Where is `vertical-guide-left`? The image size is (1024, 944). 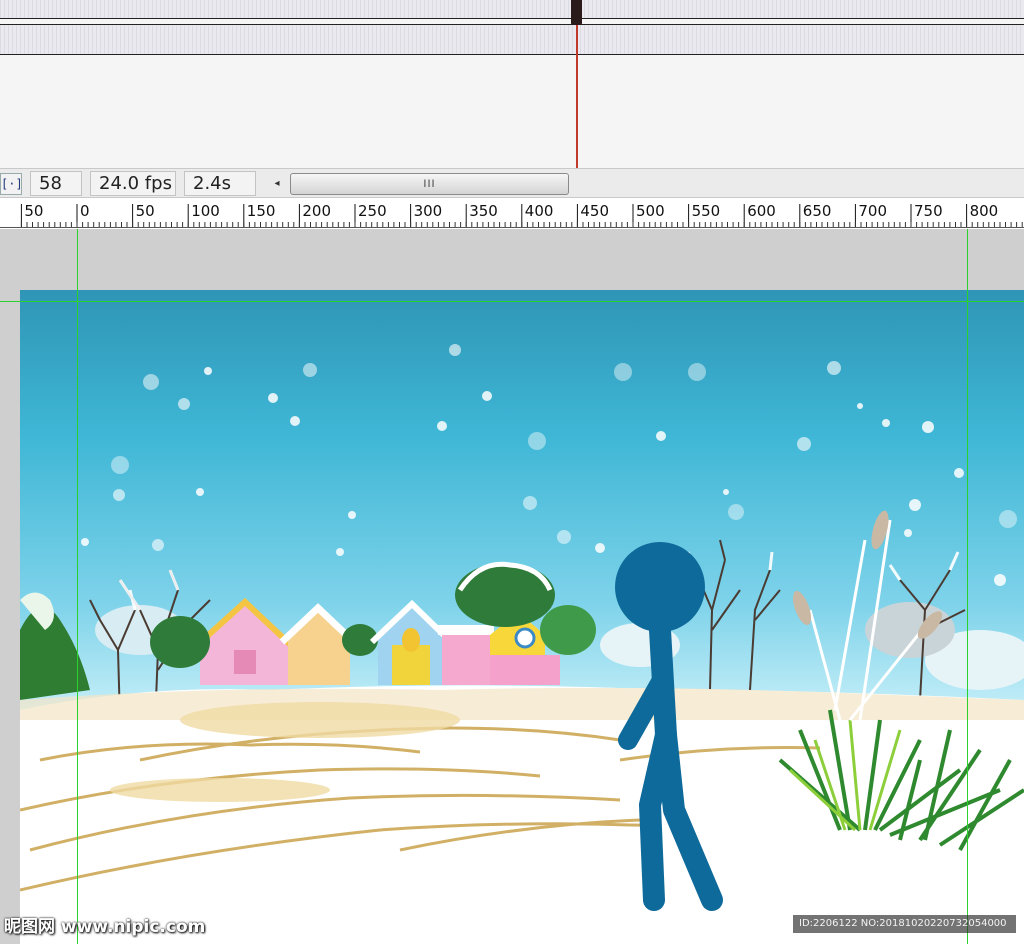 vertical-guide-left is located at coordinates (77, 586).